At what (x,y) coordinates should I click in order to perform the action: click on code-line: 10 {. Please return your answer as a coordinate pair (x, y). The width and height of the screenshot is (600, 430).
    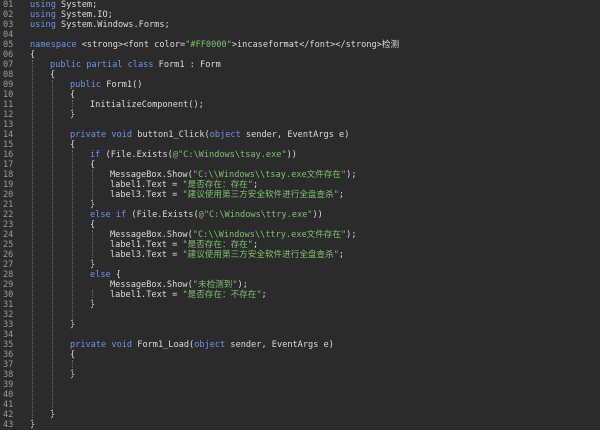
    Looking at the image, I should click on (37, 95).